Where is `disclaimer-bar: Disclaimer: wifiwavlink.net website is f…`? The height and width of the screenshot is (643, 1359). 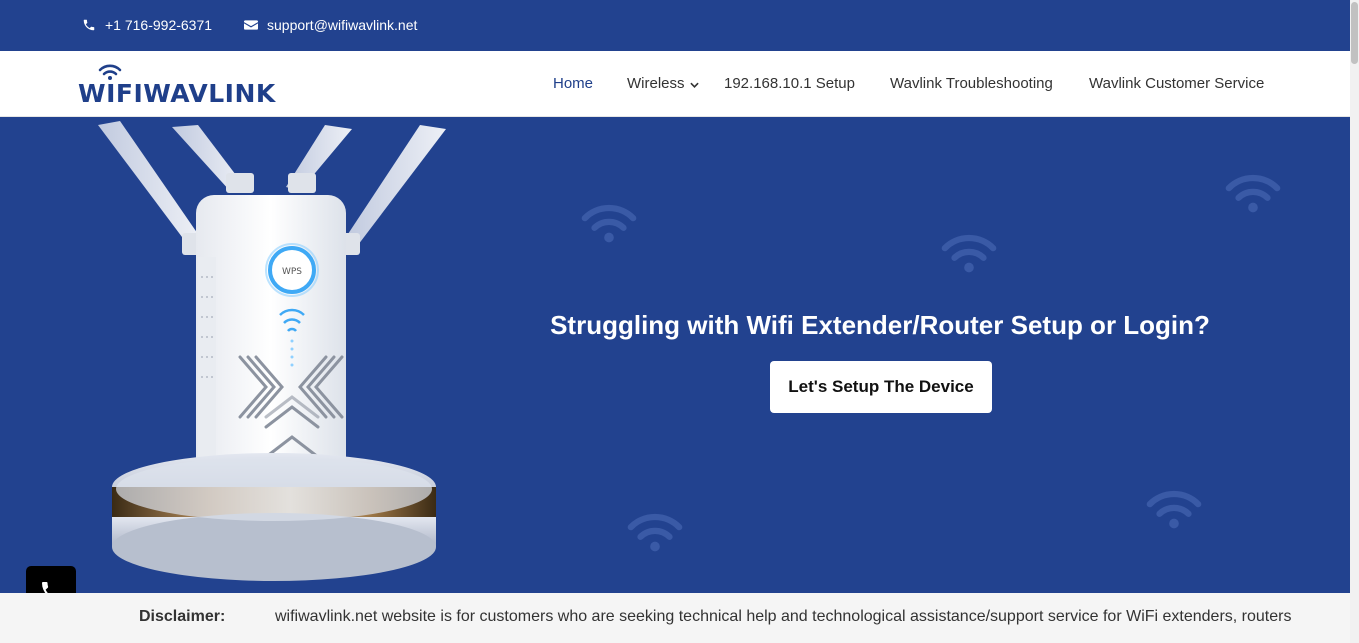 disclaimer-bar: Disclaimer: wifiwavlink.net website is f… is located at coordinates (675, 618).